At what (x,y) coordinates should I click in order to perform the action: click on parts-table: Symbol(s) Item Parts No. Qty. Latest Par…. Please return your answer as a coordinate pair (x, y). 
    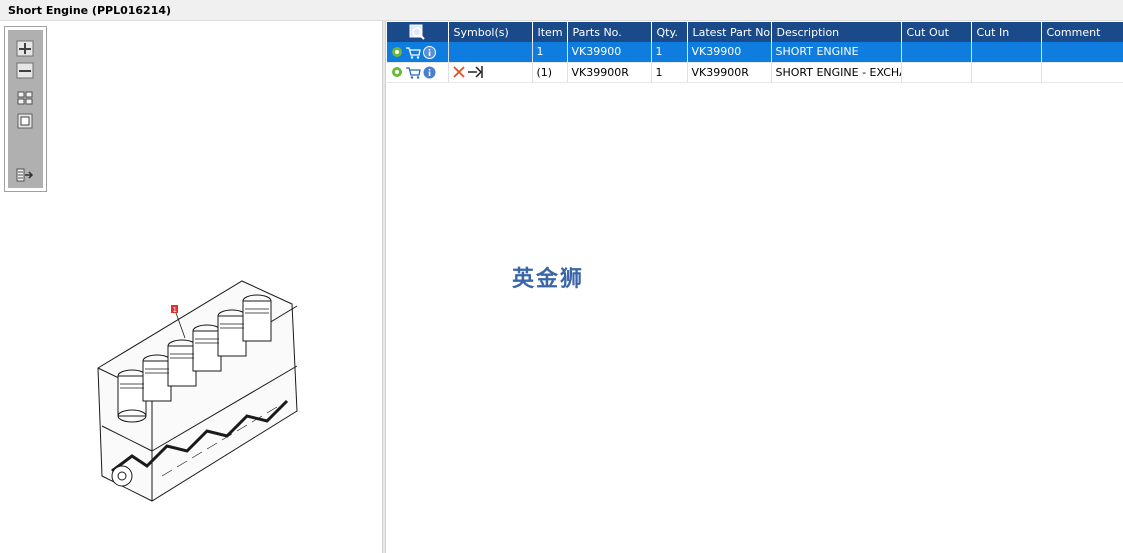
    Looking at the image, I should click on (755, 52).